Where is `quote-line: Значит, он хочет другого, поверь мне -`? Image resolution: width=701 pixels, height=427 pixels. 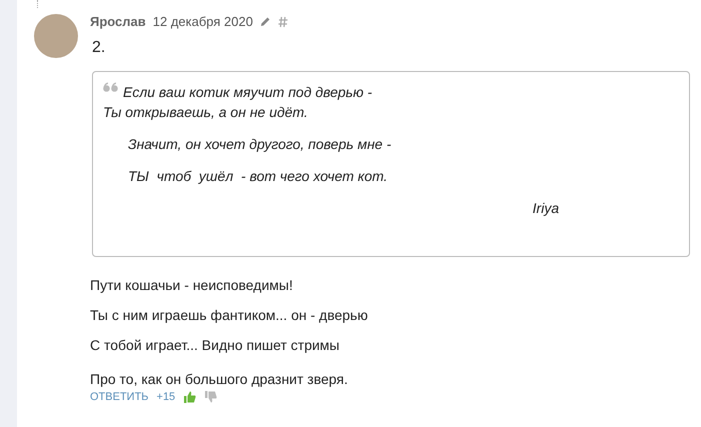
quote-line: Значит, он хочет другого, поверь мне - is located at coordinates (260, 144).